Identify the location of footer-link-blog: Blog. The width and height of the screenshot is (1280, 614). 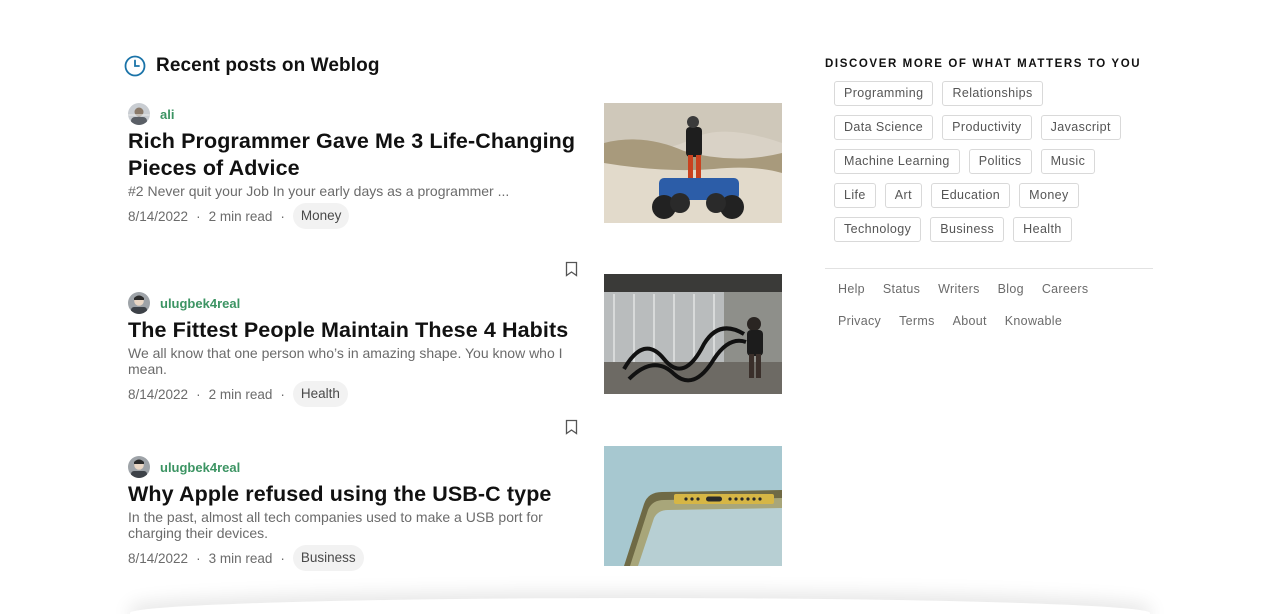
(1011, 290).